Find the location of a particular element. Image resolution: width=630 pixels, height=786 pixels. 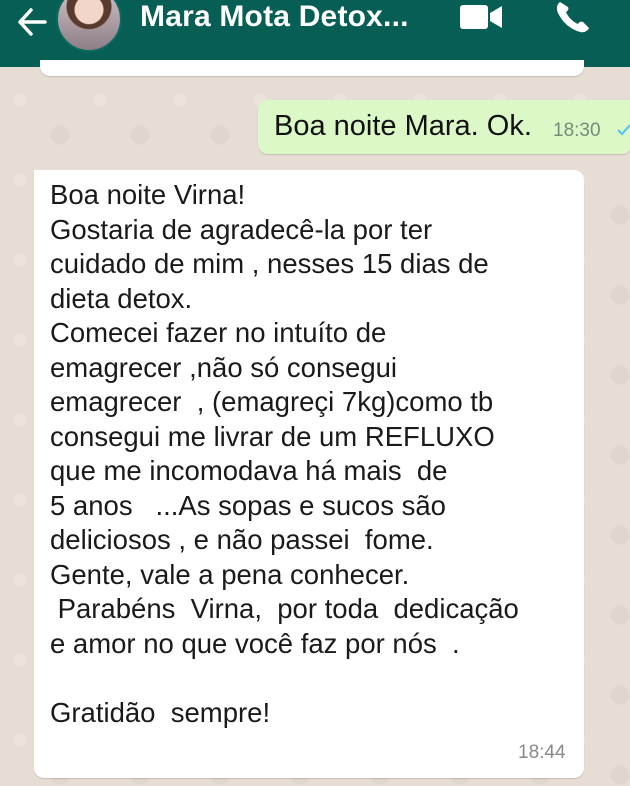

outgoing-message: Boa noite Mara. Ok. 18:30 is located at coordinates (444, 127).